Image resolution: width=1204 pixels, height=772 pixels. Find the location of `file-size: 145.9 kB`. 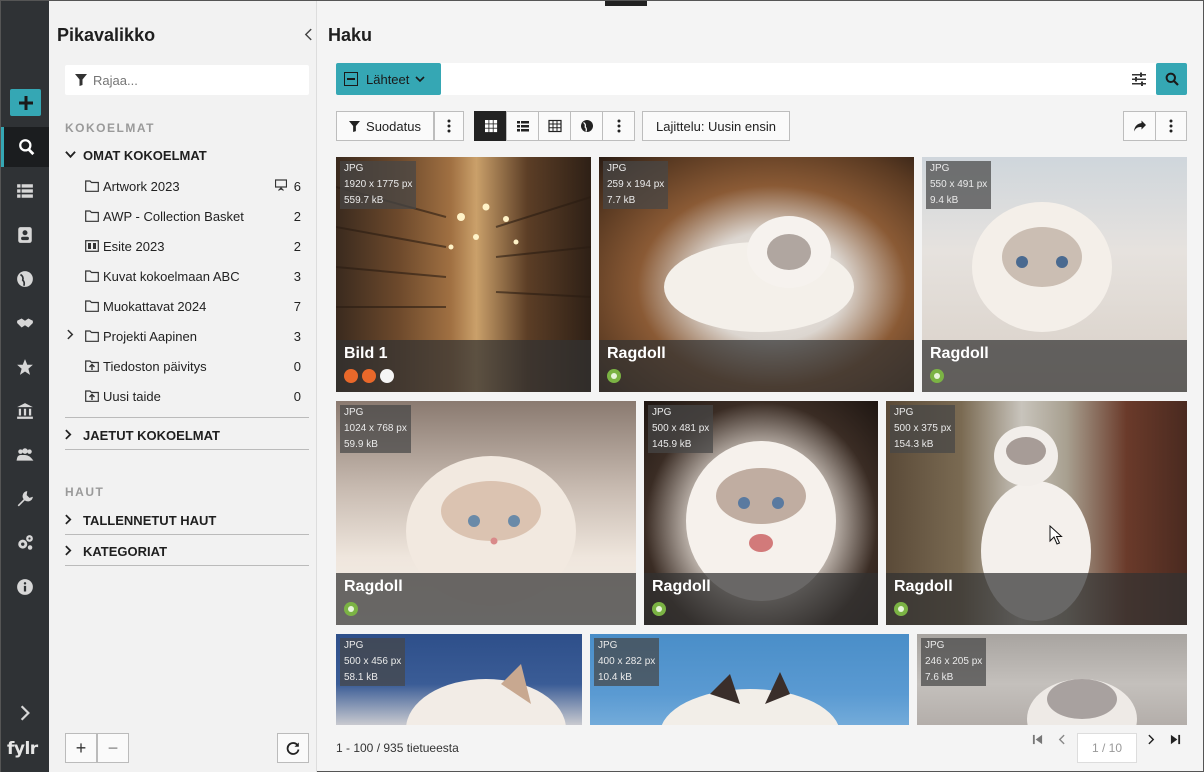

file-size: 145.9 kB is located at coordinates (672, 444).